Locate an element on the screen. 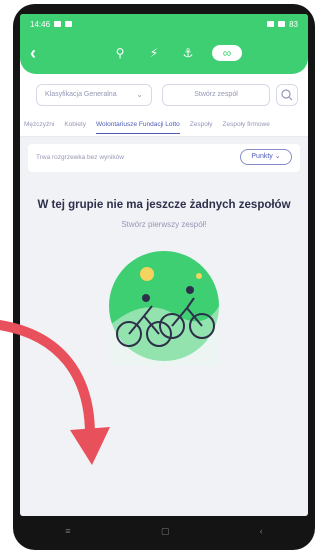  walk-icon: ⚓ is located at coordinates (188, 53).